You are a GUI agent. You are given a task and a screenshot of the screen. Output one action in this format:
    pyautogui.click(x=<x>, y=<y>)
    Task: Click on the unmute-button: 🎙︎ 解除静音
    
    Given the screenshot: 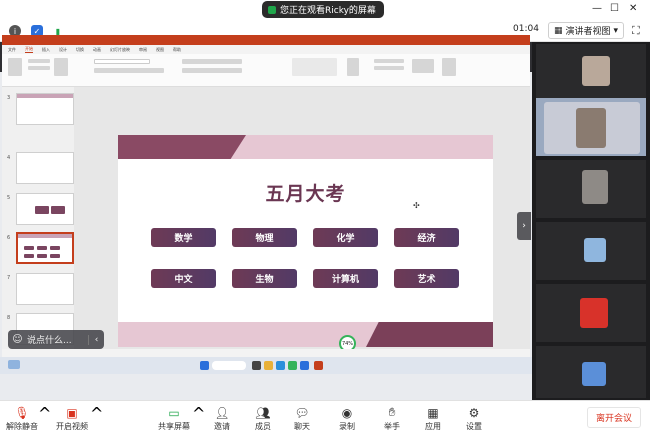 What is the action you would take?
    pyautogui.click(x=22, y=418)
    